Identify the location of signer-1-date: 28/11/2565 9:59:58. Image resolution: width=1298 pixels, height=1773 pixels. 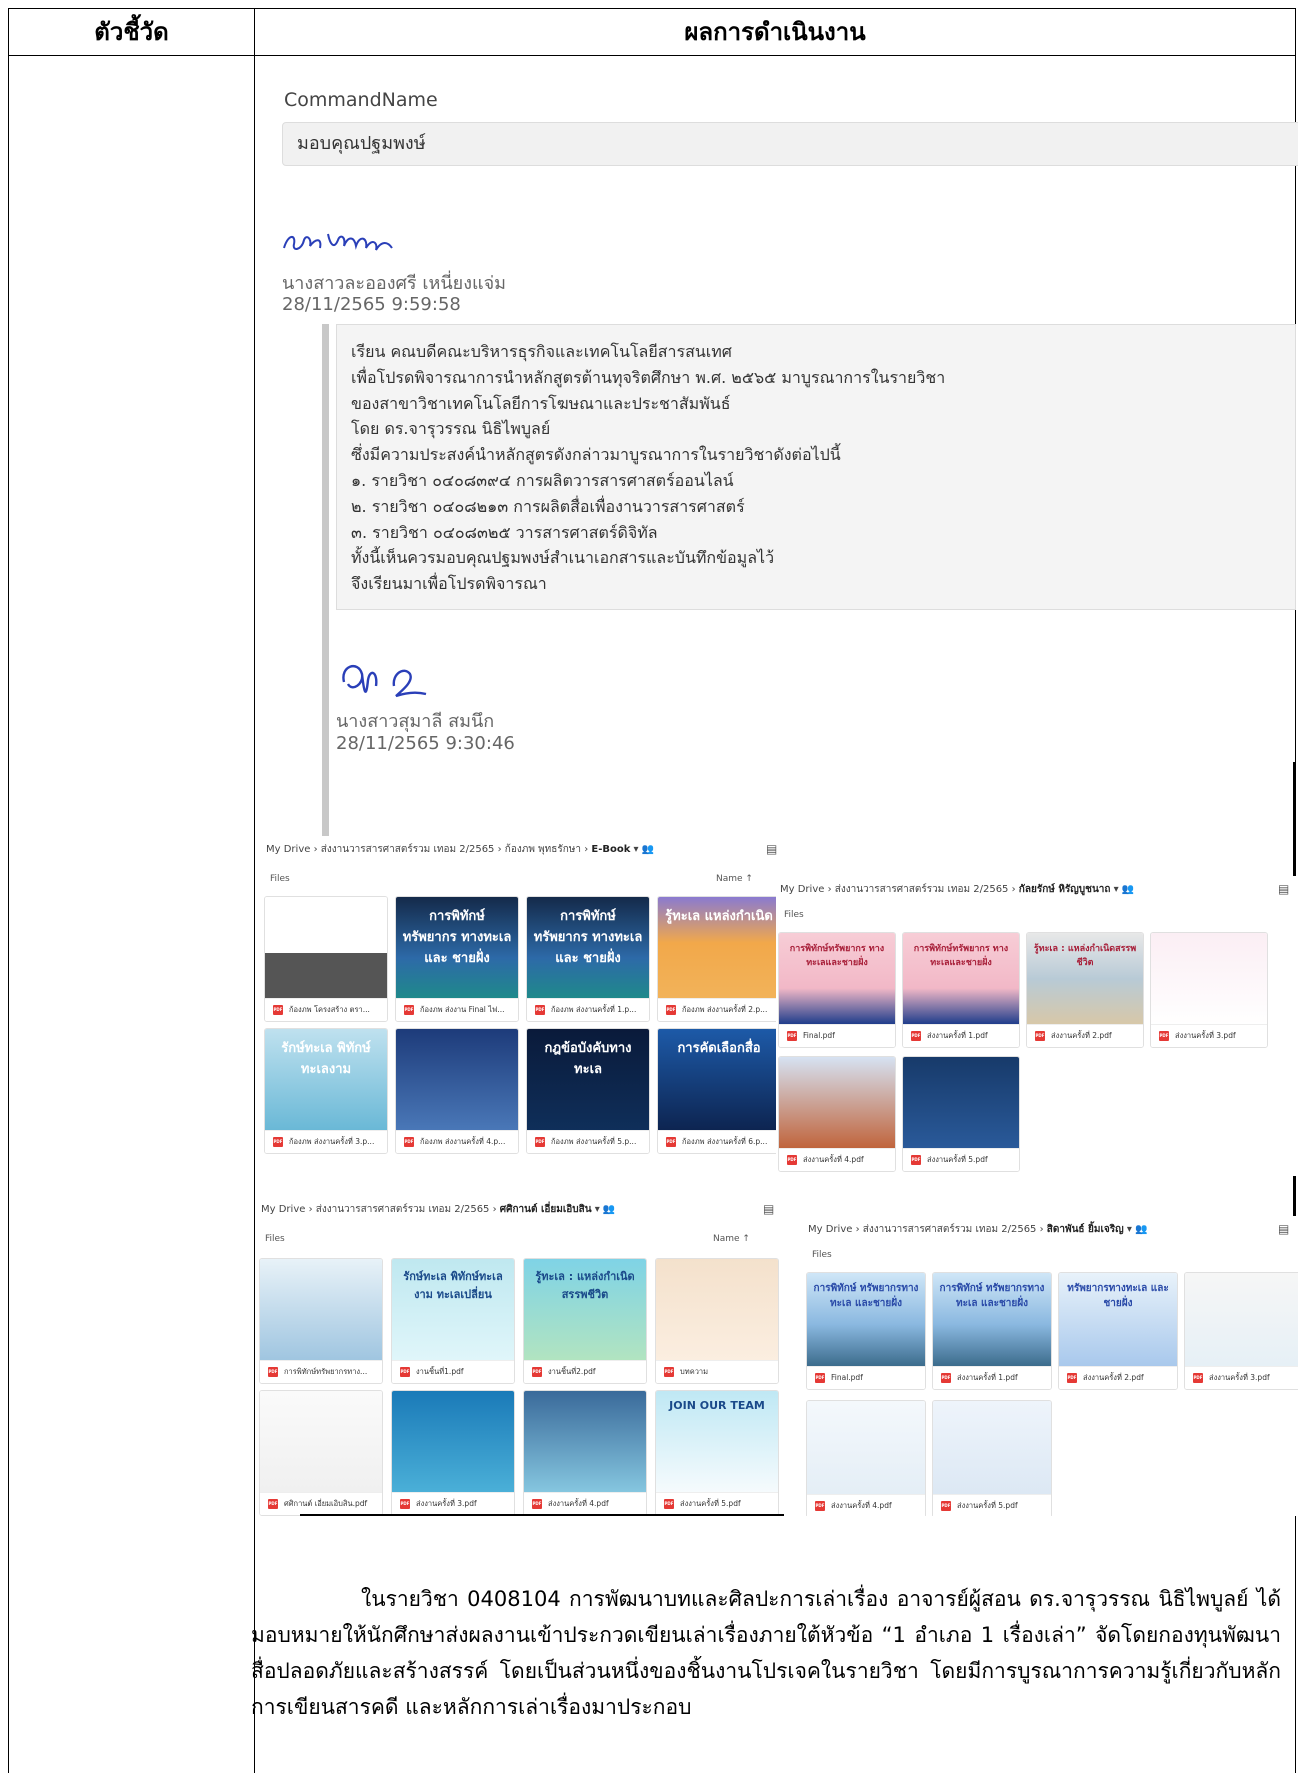
(371, 304).